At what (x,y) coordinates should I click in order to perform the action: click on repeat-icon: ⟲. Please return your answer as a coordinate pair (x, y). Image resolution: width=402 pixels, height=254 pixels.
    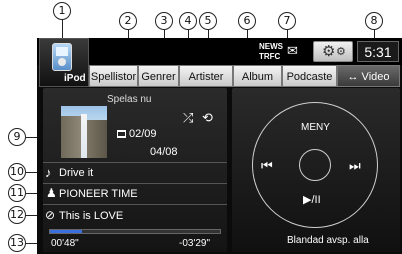
    Looking at the image, I should click on (207, 117).